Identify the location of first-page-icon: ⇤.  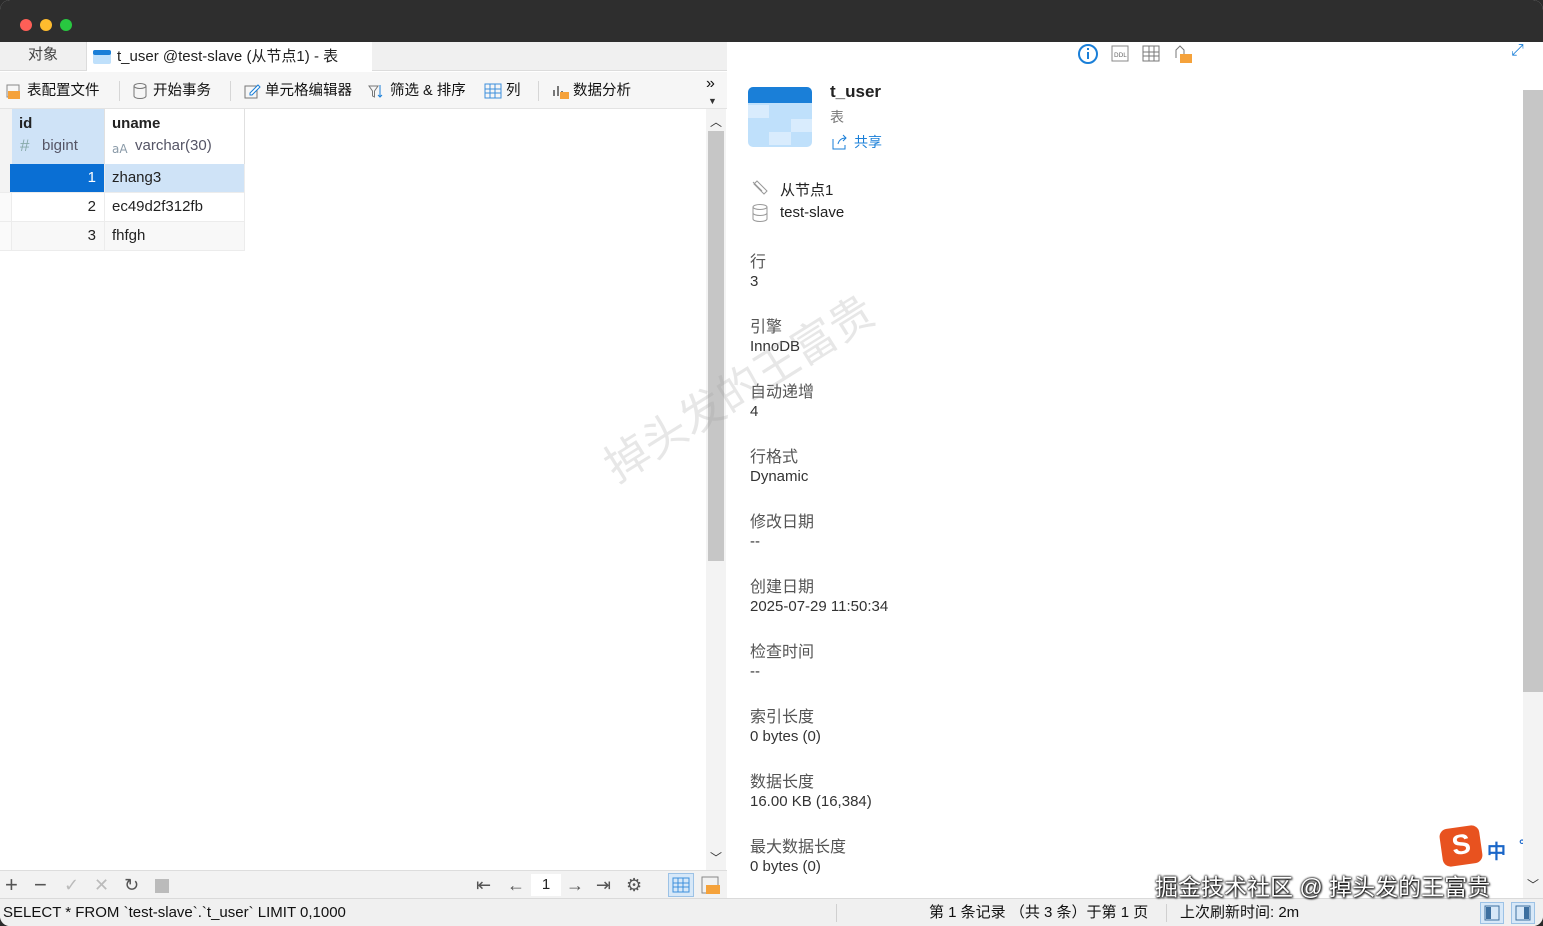
(483, 885).